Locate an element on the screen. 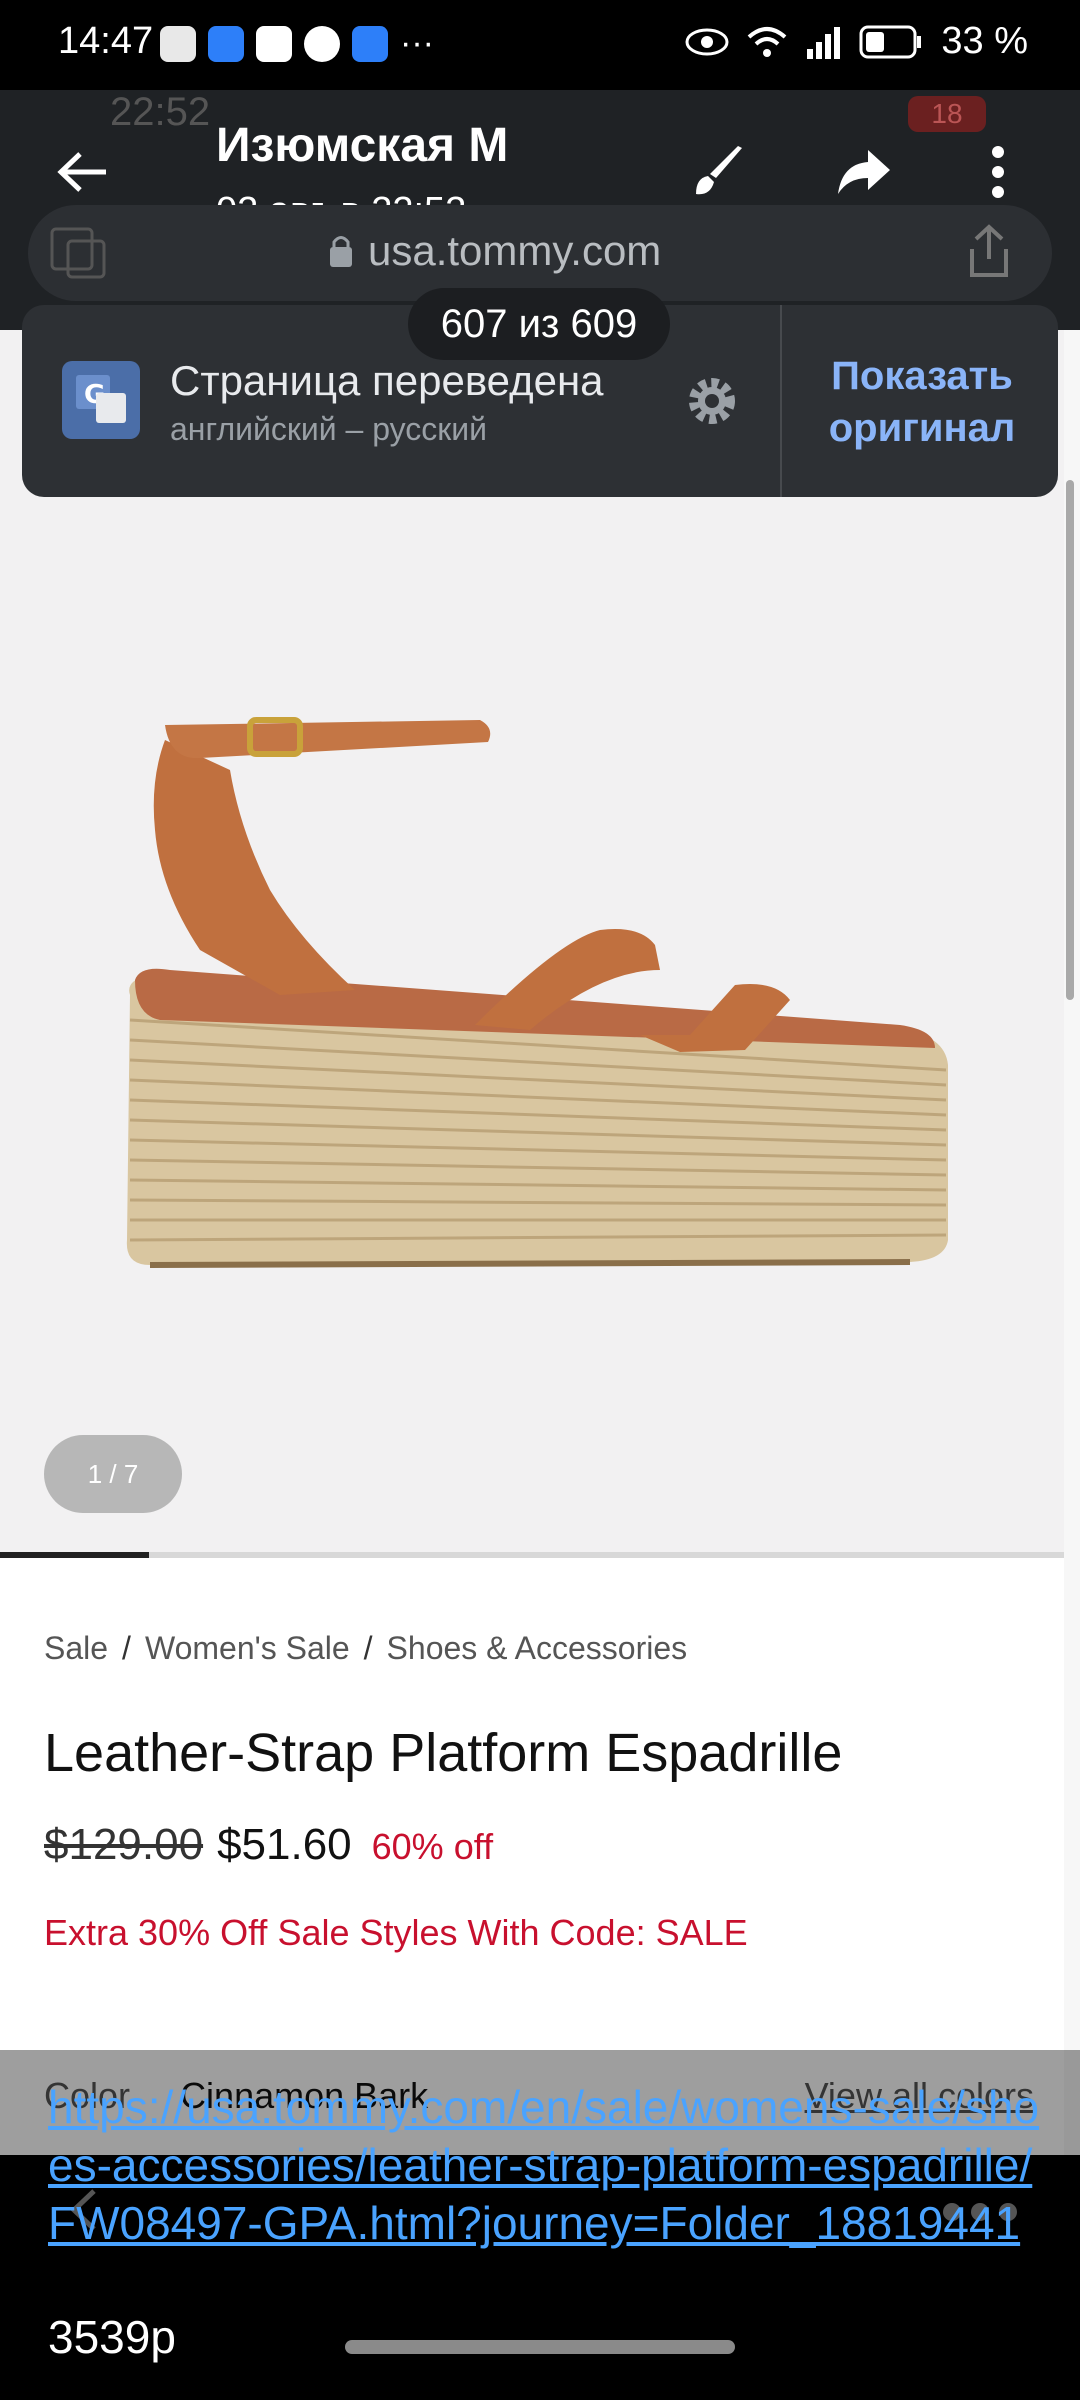 This screenshot has width=1080, height=2400. ghost-badge: 18 is located at coordinates (947, 114).